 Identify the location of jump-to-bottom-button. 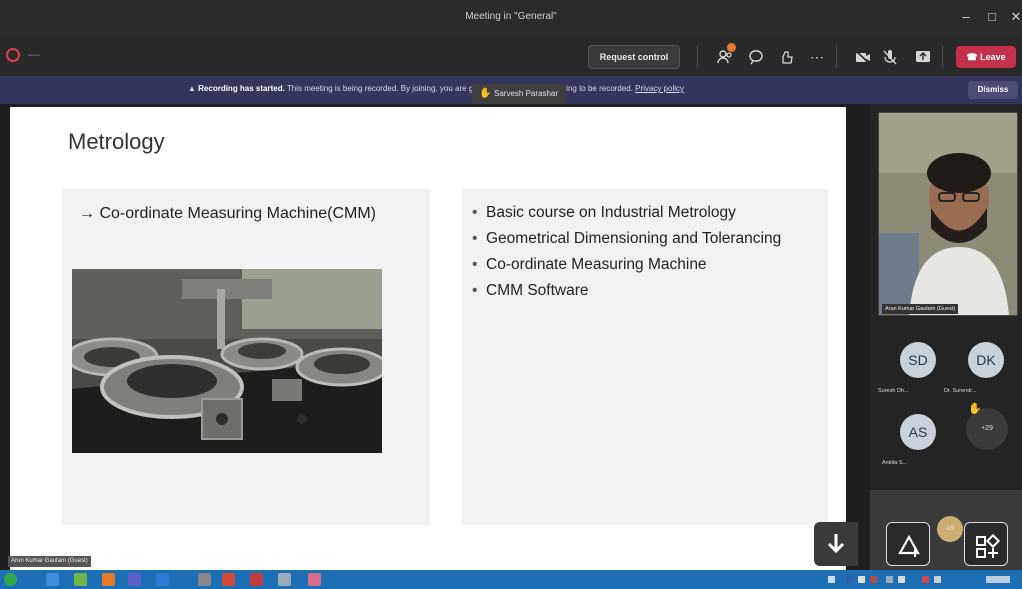
(836, 544).